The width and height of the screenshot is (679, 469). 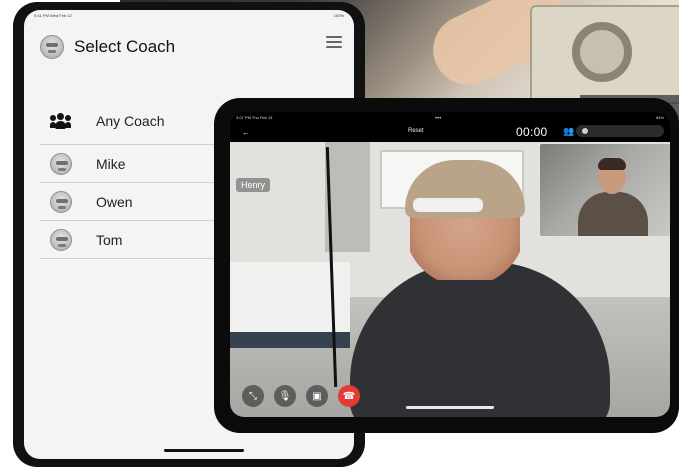 What do you see at coordinates (246, 132) in the screenshot?
I see `back-icon: ←` at bounding box center [246, 132].